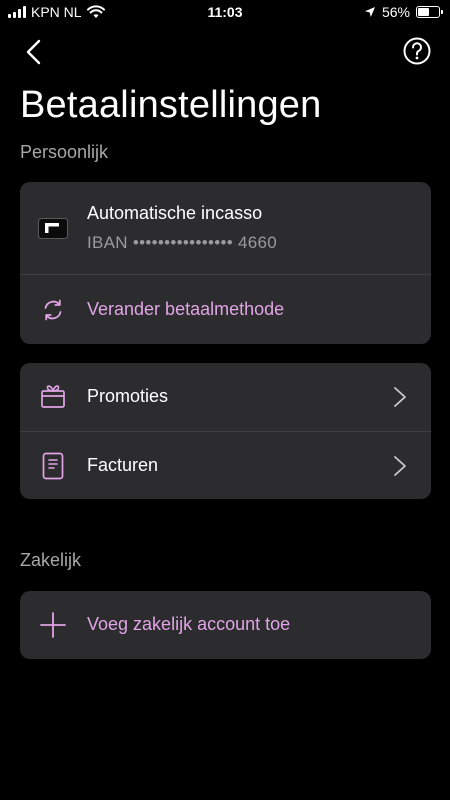 This screenshot has width=450, height=800. I want to click on iban-line: IBAN •••••••••••••••• 4660, so click(182, 243).